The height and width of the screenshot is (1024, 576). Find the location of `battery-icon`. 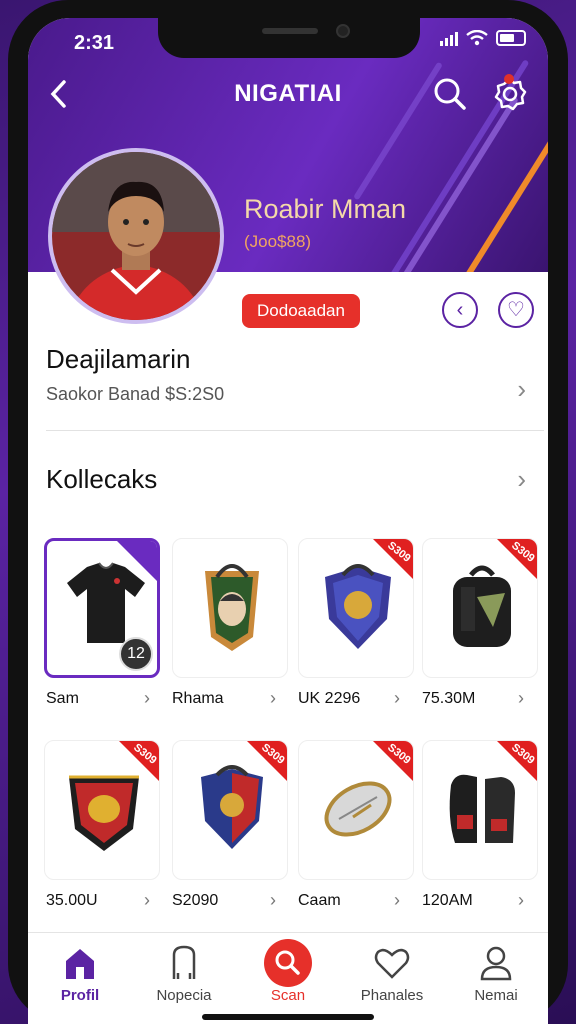

battery-icon is located at coordinates (511, 38).